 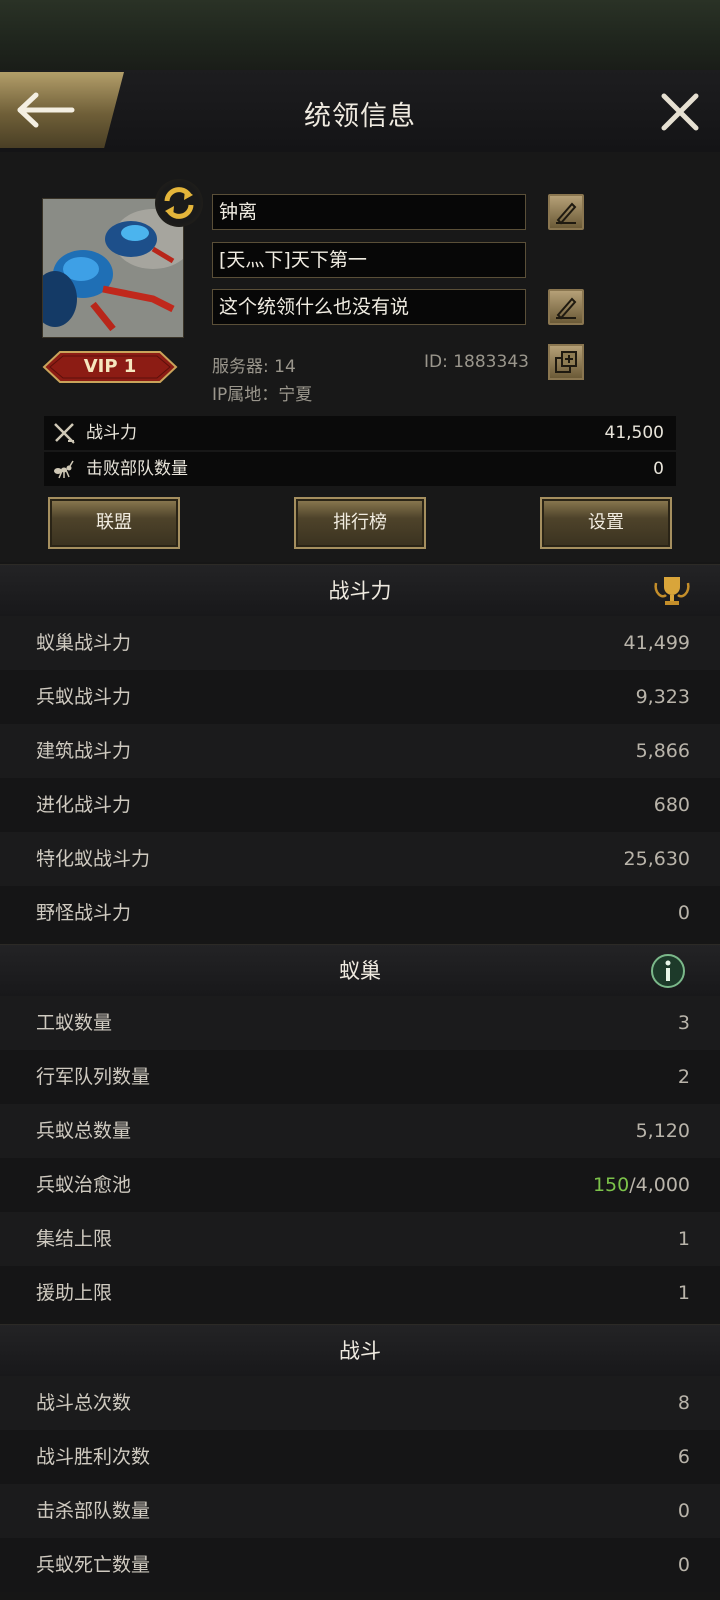 I want to click on list-item: 兵蚁战斗力 9,323, so click(x=360, y=697).